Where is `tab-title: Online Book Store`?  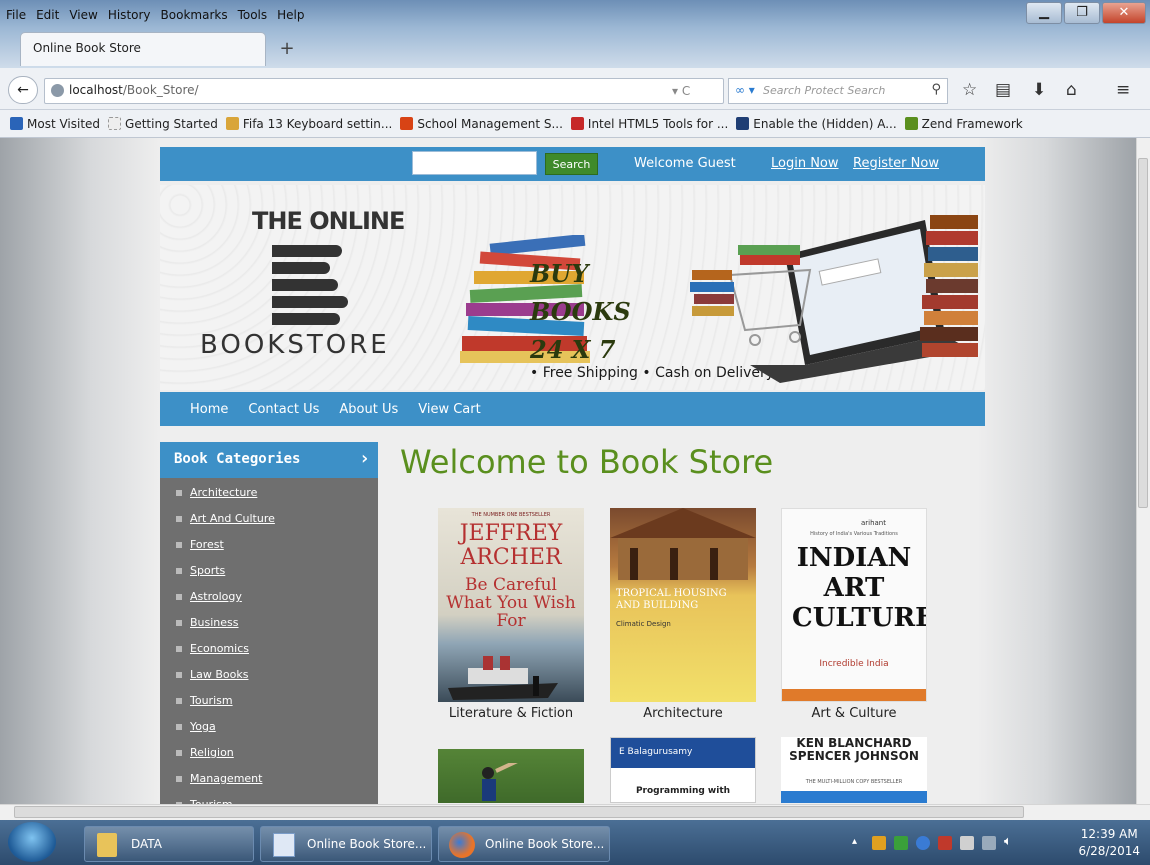 tab-title: Online Book Store is located at coordinates (87, 48).